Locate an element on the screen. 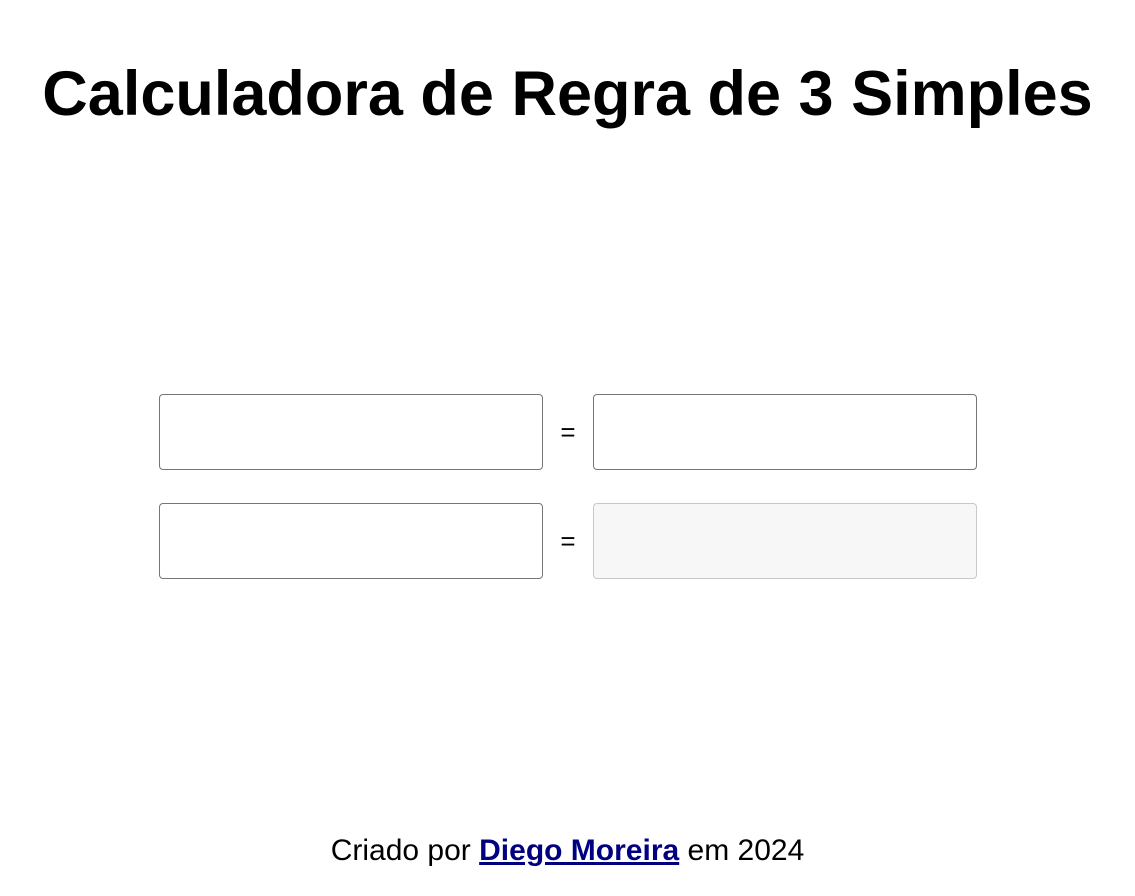 This screenshot has width=1135, height=896. result-output is located at coordinates (785, 541).